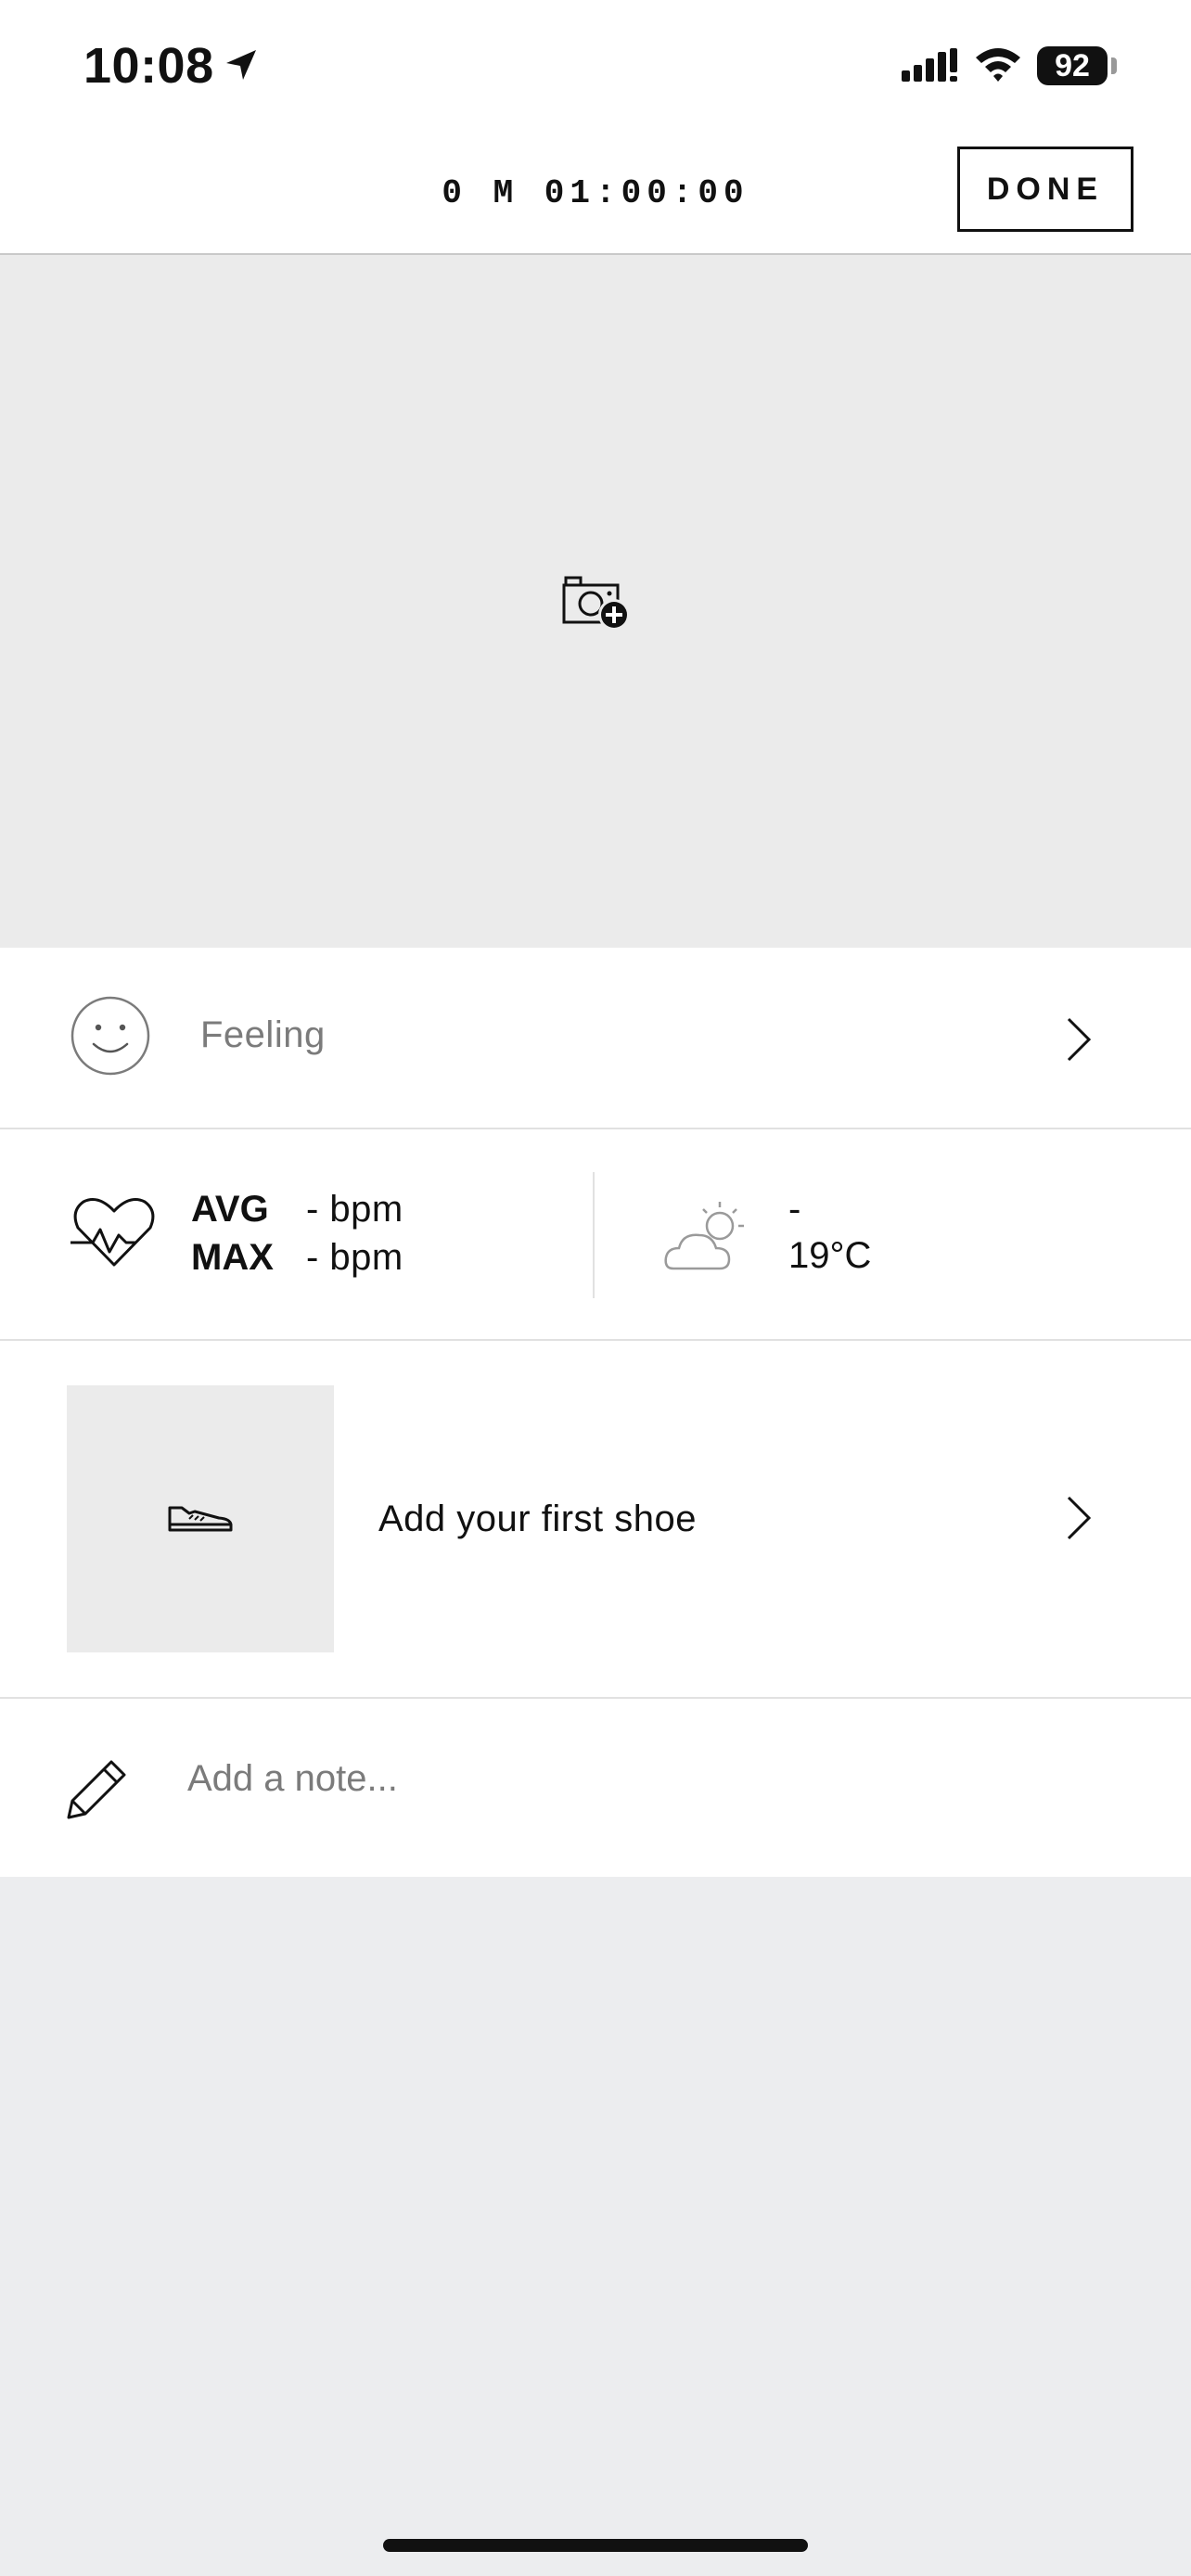  Describe the element at coordinates (241, 65) in the screenshot. I see `location-arrow-icon` at that location.